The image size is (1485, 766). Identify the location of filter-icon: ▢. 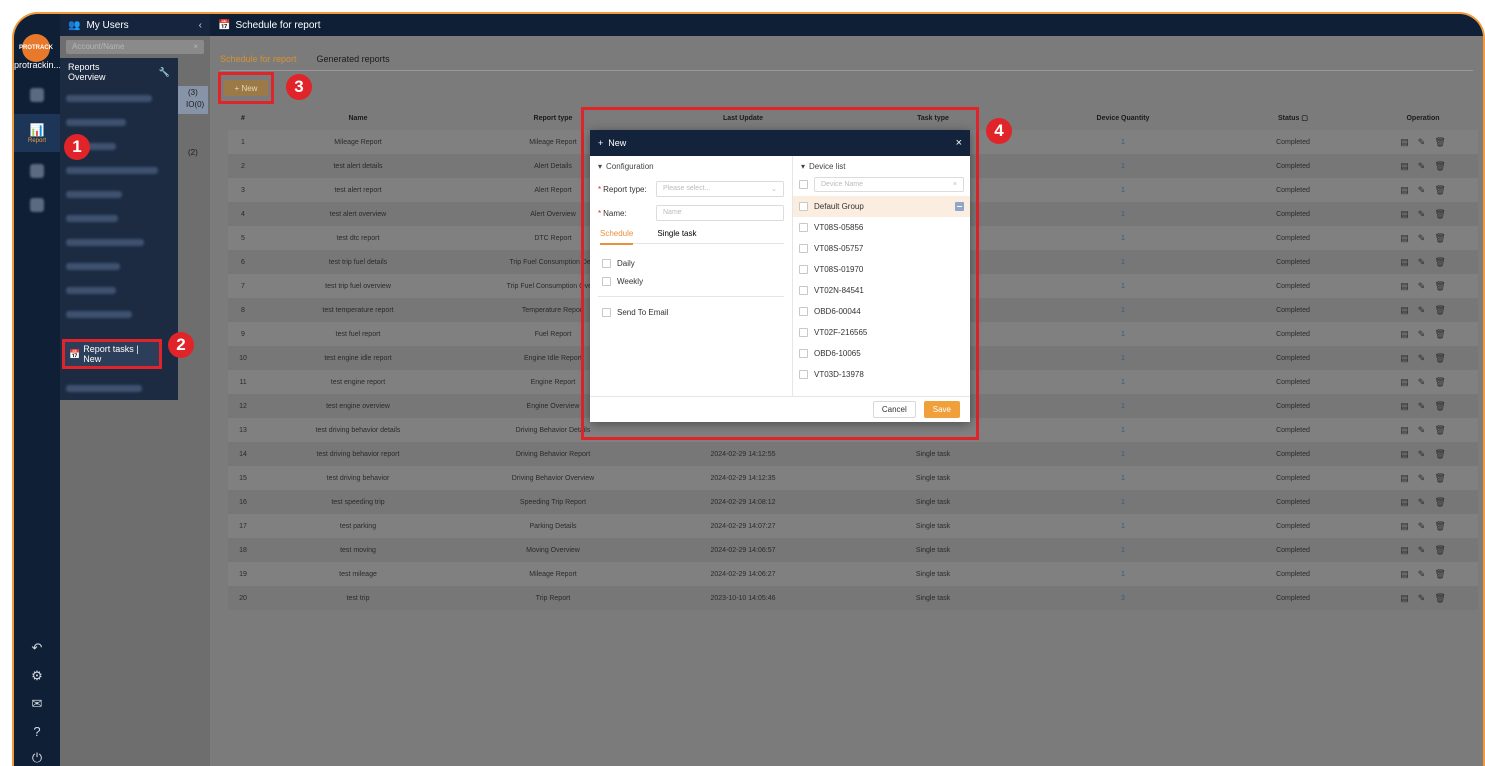
(1304, 118).